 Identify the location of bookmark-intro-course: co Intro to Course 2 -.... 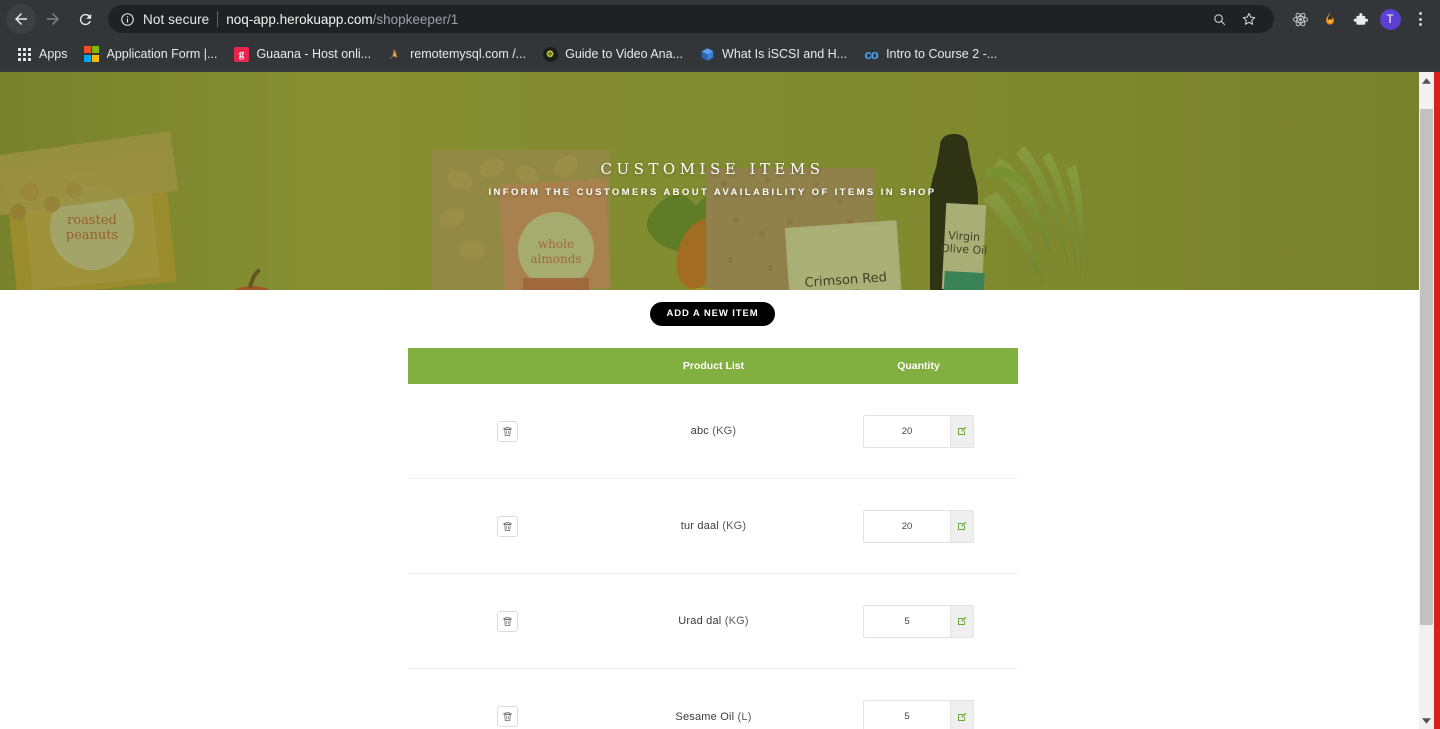
(930, 54).